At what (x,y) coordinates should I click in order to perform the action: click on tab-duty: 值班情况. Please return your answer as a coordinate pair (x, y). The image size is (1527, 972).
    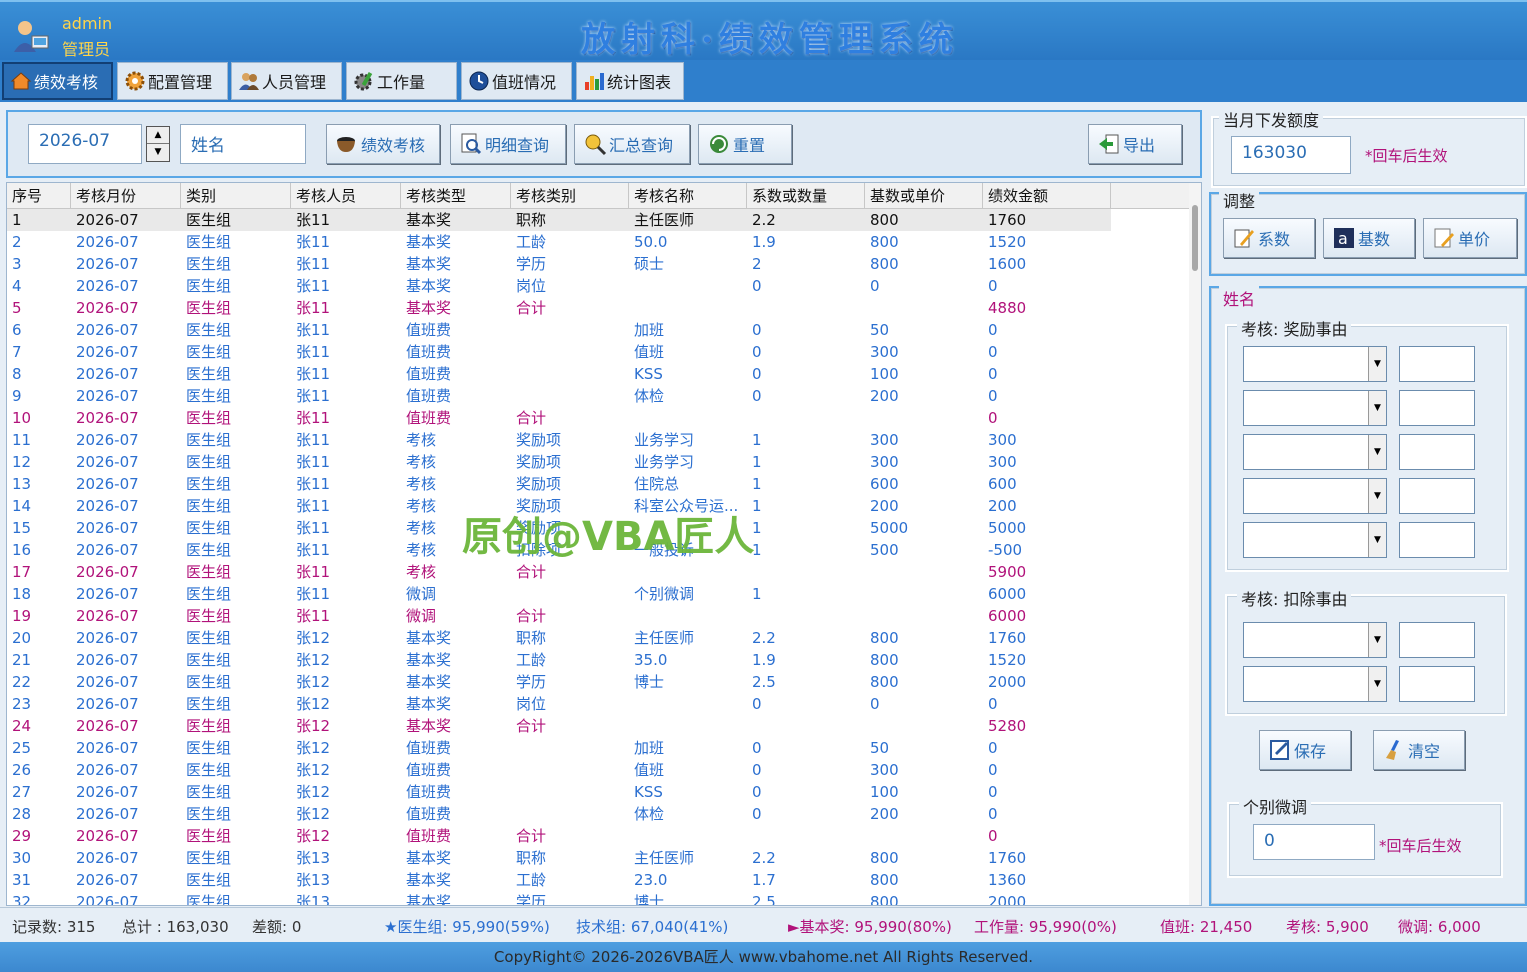
    Looking at the image, I should click on (516, 81).